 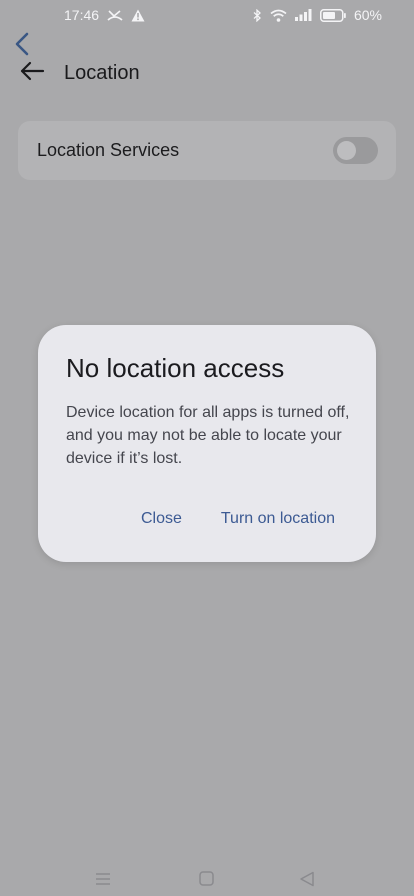 I want to click on menu-icon, so click(x=103, y=881).